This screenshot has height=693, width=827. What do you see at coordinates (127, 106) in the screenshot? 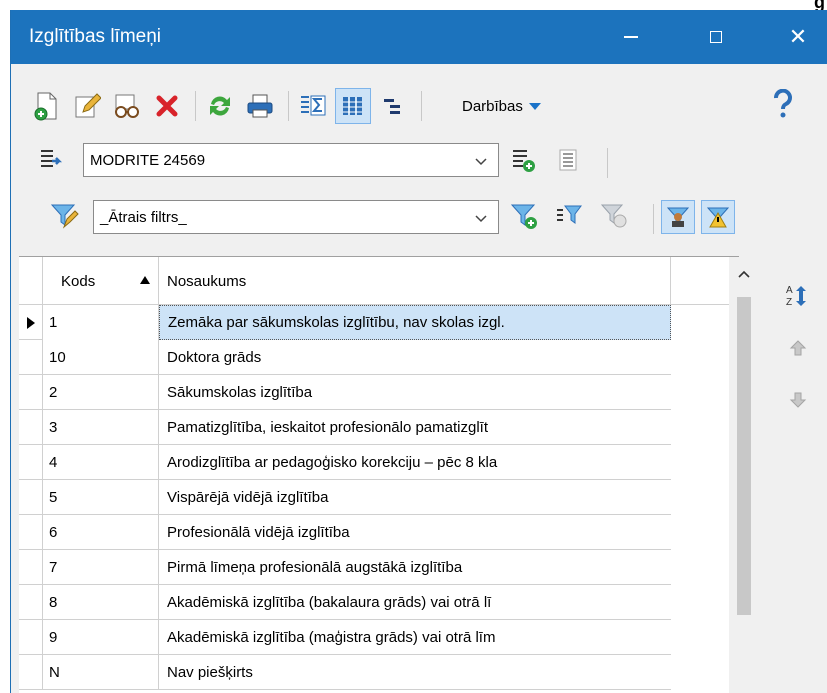
I see `view-button` at bounding box center [127, 106].